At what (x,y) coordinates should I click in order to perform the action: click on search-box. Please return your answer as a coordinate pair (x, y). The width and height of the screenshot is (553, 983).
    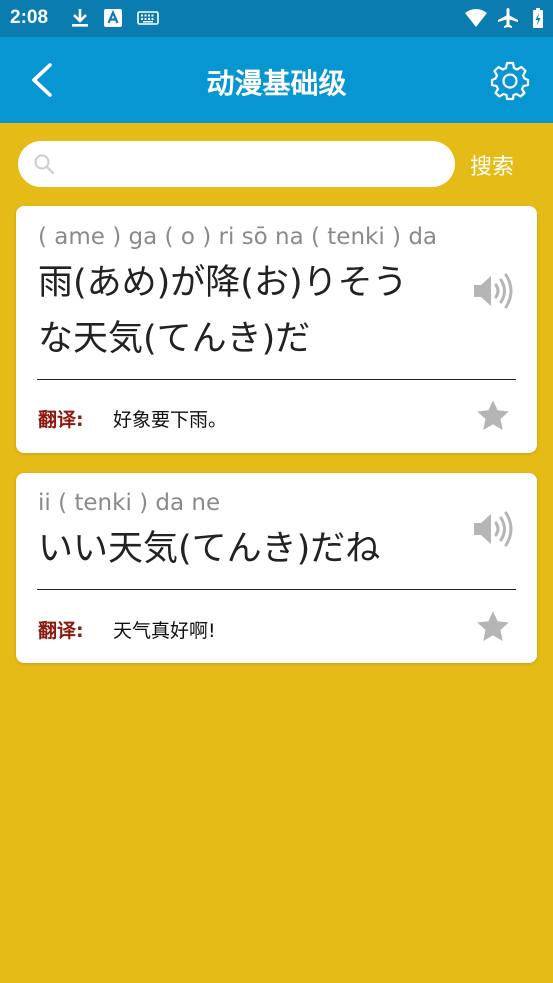
    Looking at the image, I should click on (236, 164).